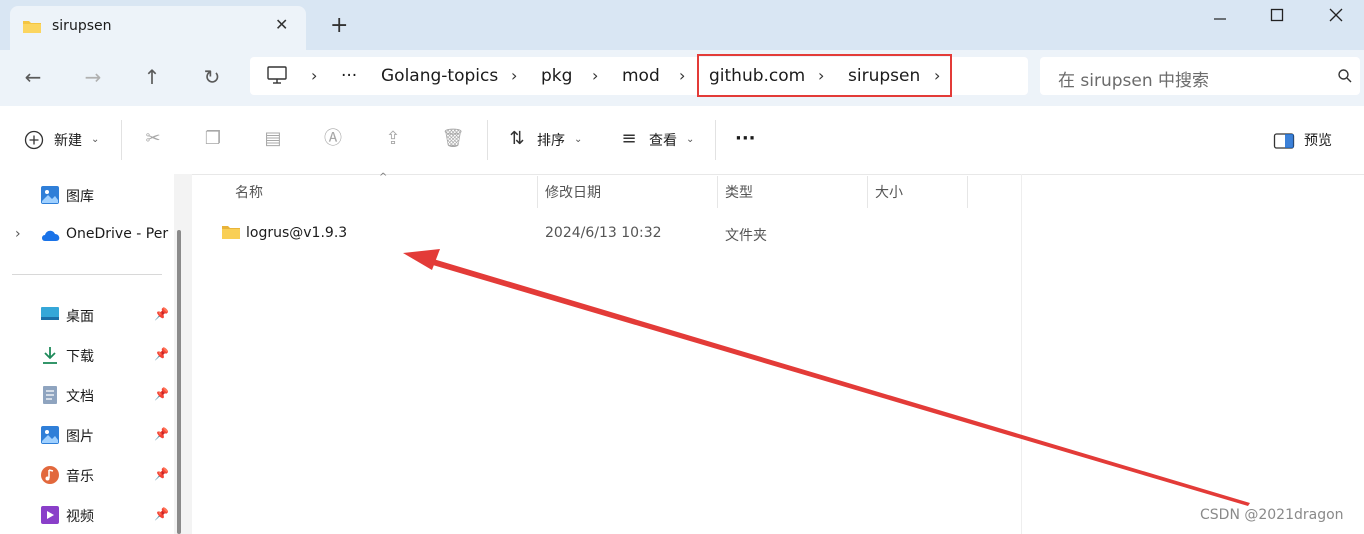 This screenshot has width=1364, height=534. I want to click on maximize-icon, so click(1277, 15).